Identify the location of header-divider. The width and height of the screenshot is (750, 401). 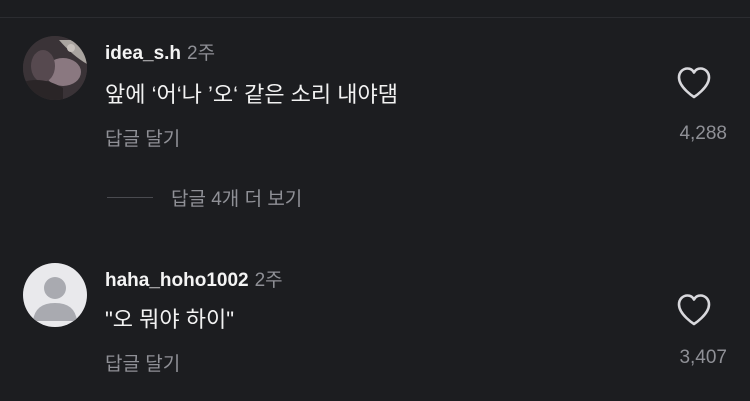
(375, 9).